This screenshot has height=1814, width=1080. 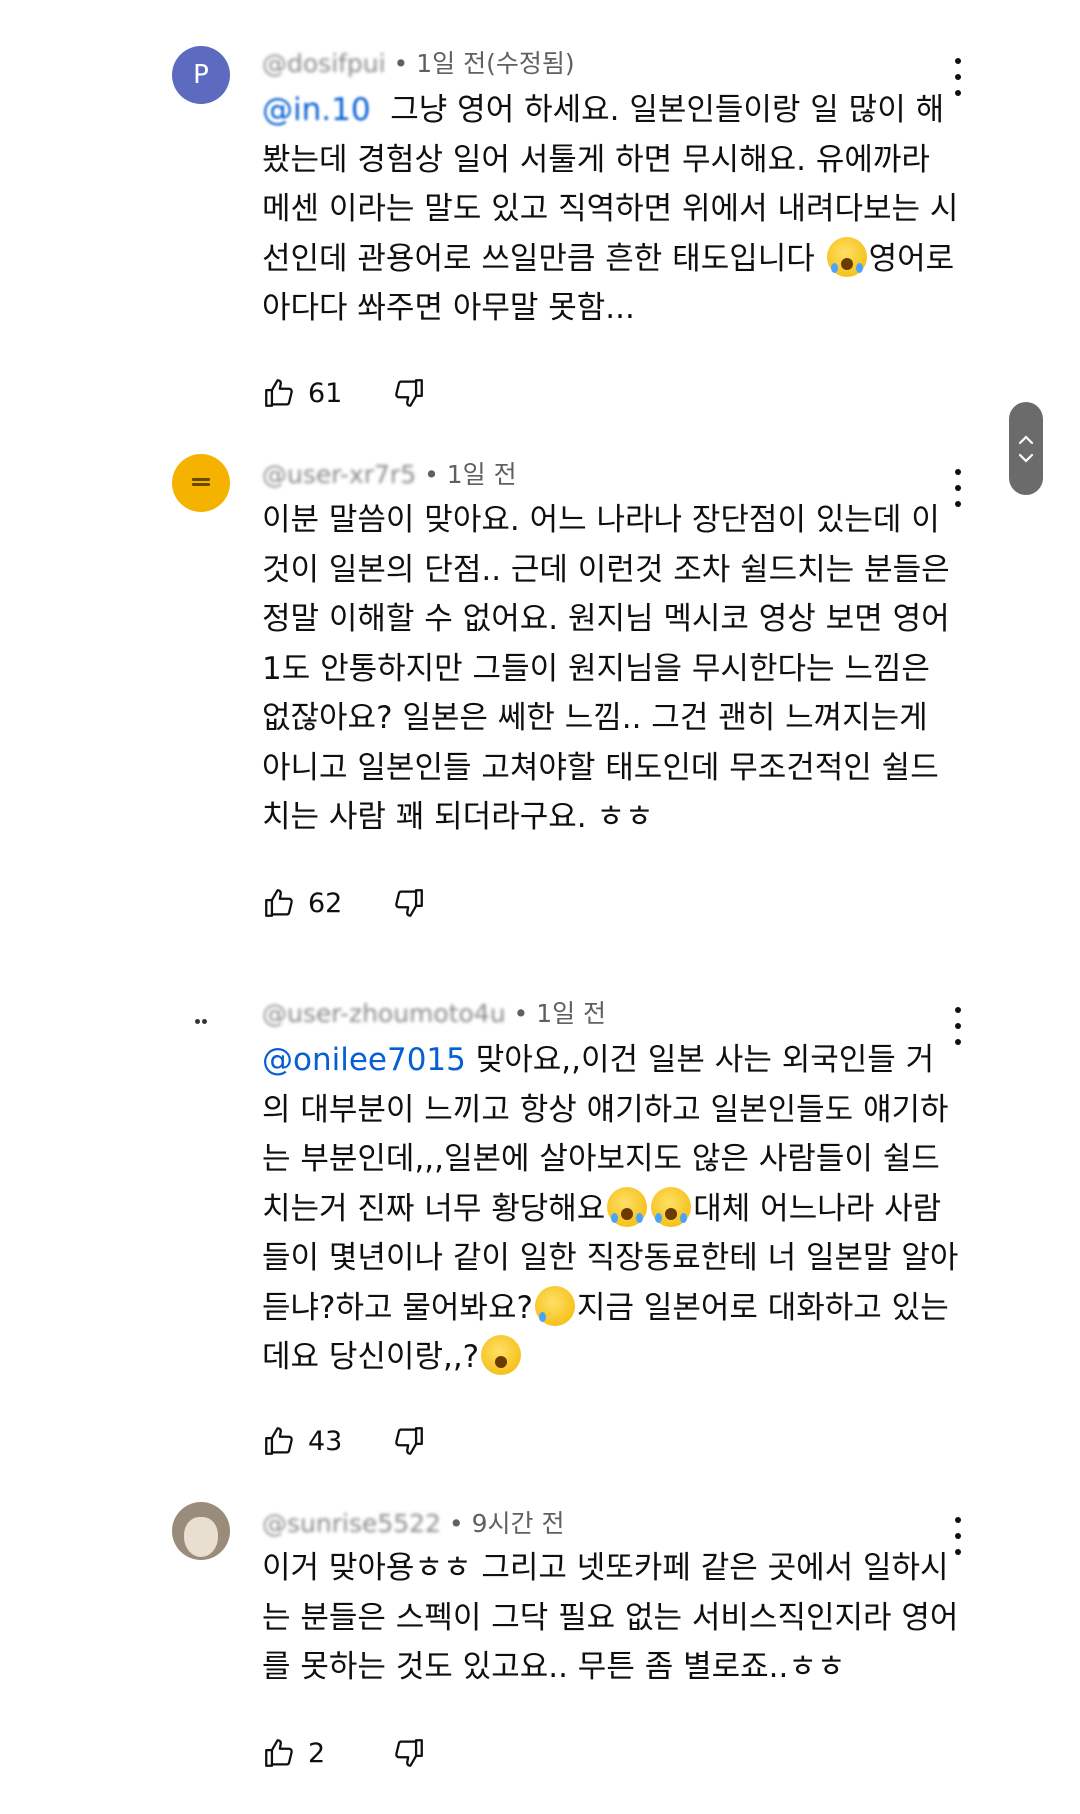 I want to click on comment-meta: @sunrise5522 • 9시간 전, so click(x=413, y=1522).